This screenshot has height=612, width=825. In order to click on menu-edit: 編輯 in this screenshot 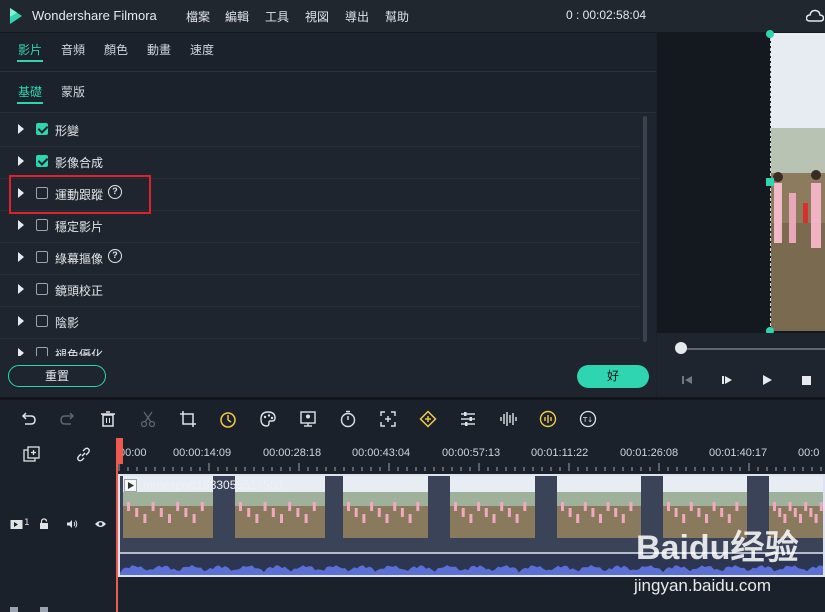, I will do `click(237, 16)`.